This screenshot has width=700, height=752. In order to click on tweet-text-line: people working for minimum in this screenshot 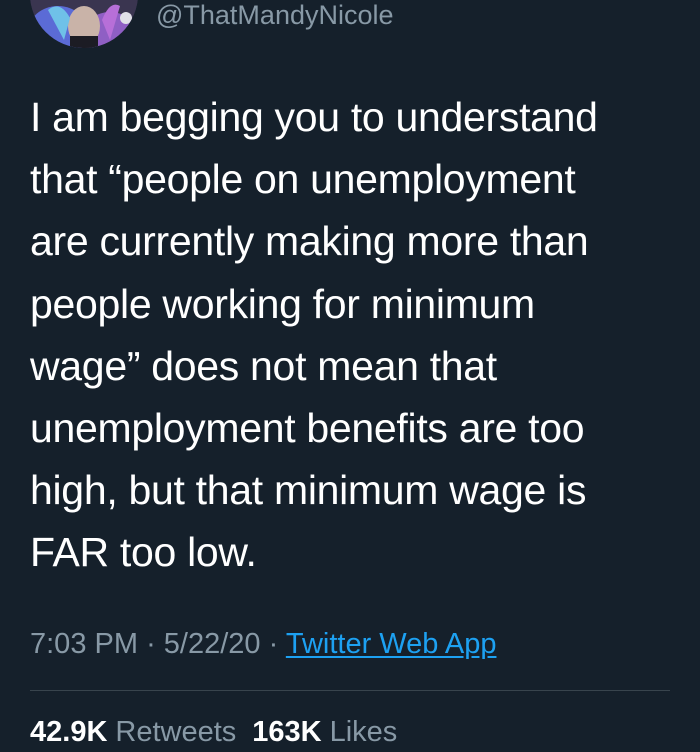, I will do `click(282, 303)`.